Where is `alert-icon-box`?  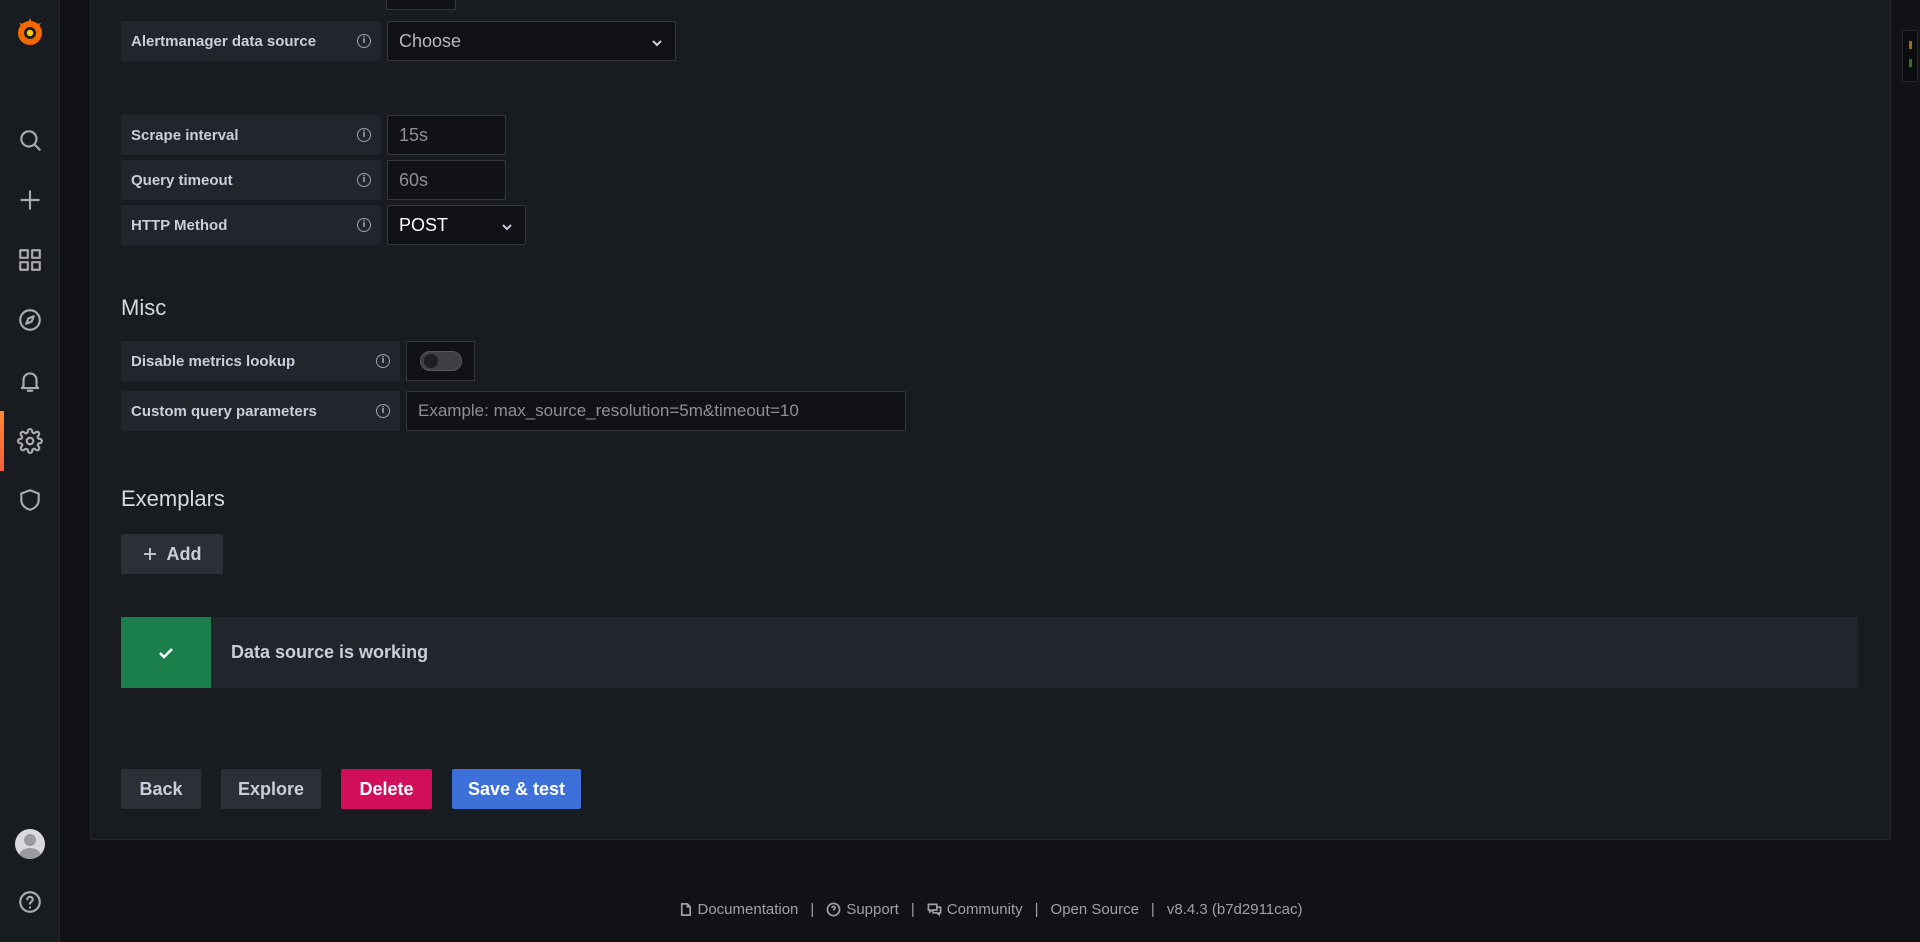 alert-icon-box is located at coordinates (166, 652).